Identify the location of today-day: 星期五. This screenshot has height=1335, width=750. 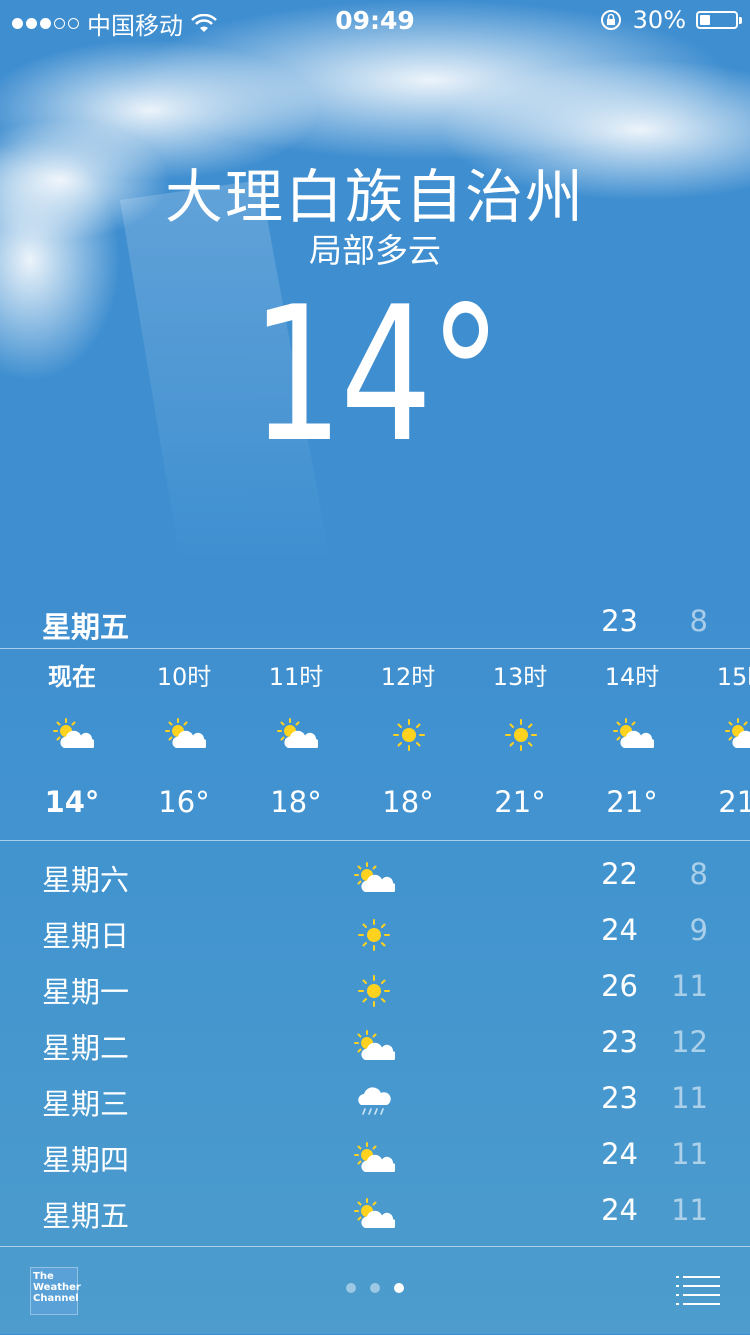
(86, 627).